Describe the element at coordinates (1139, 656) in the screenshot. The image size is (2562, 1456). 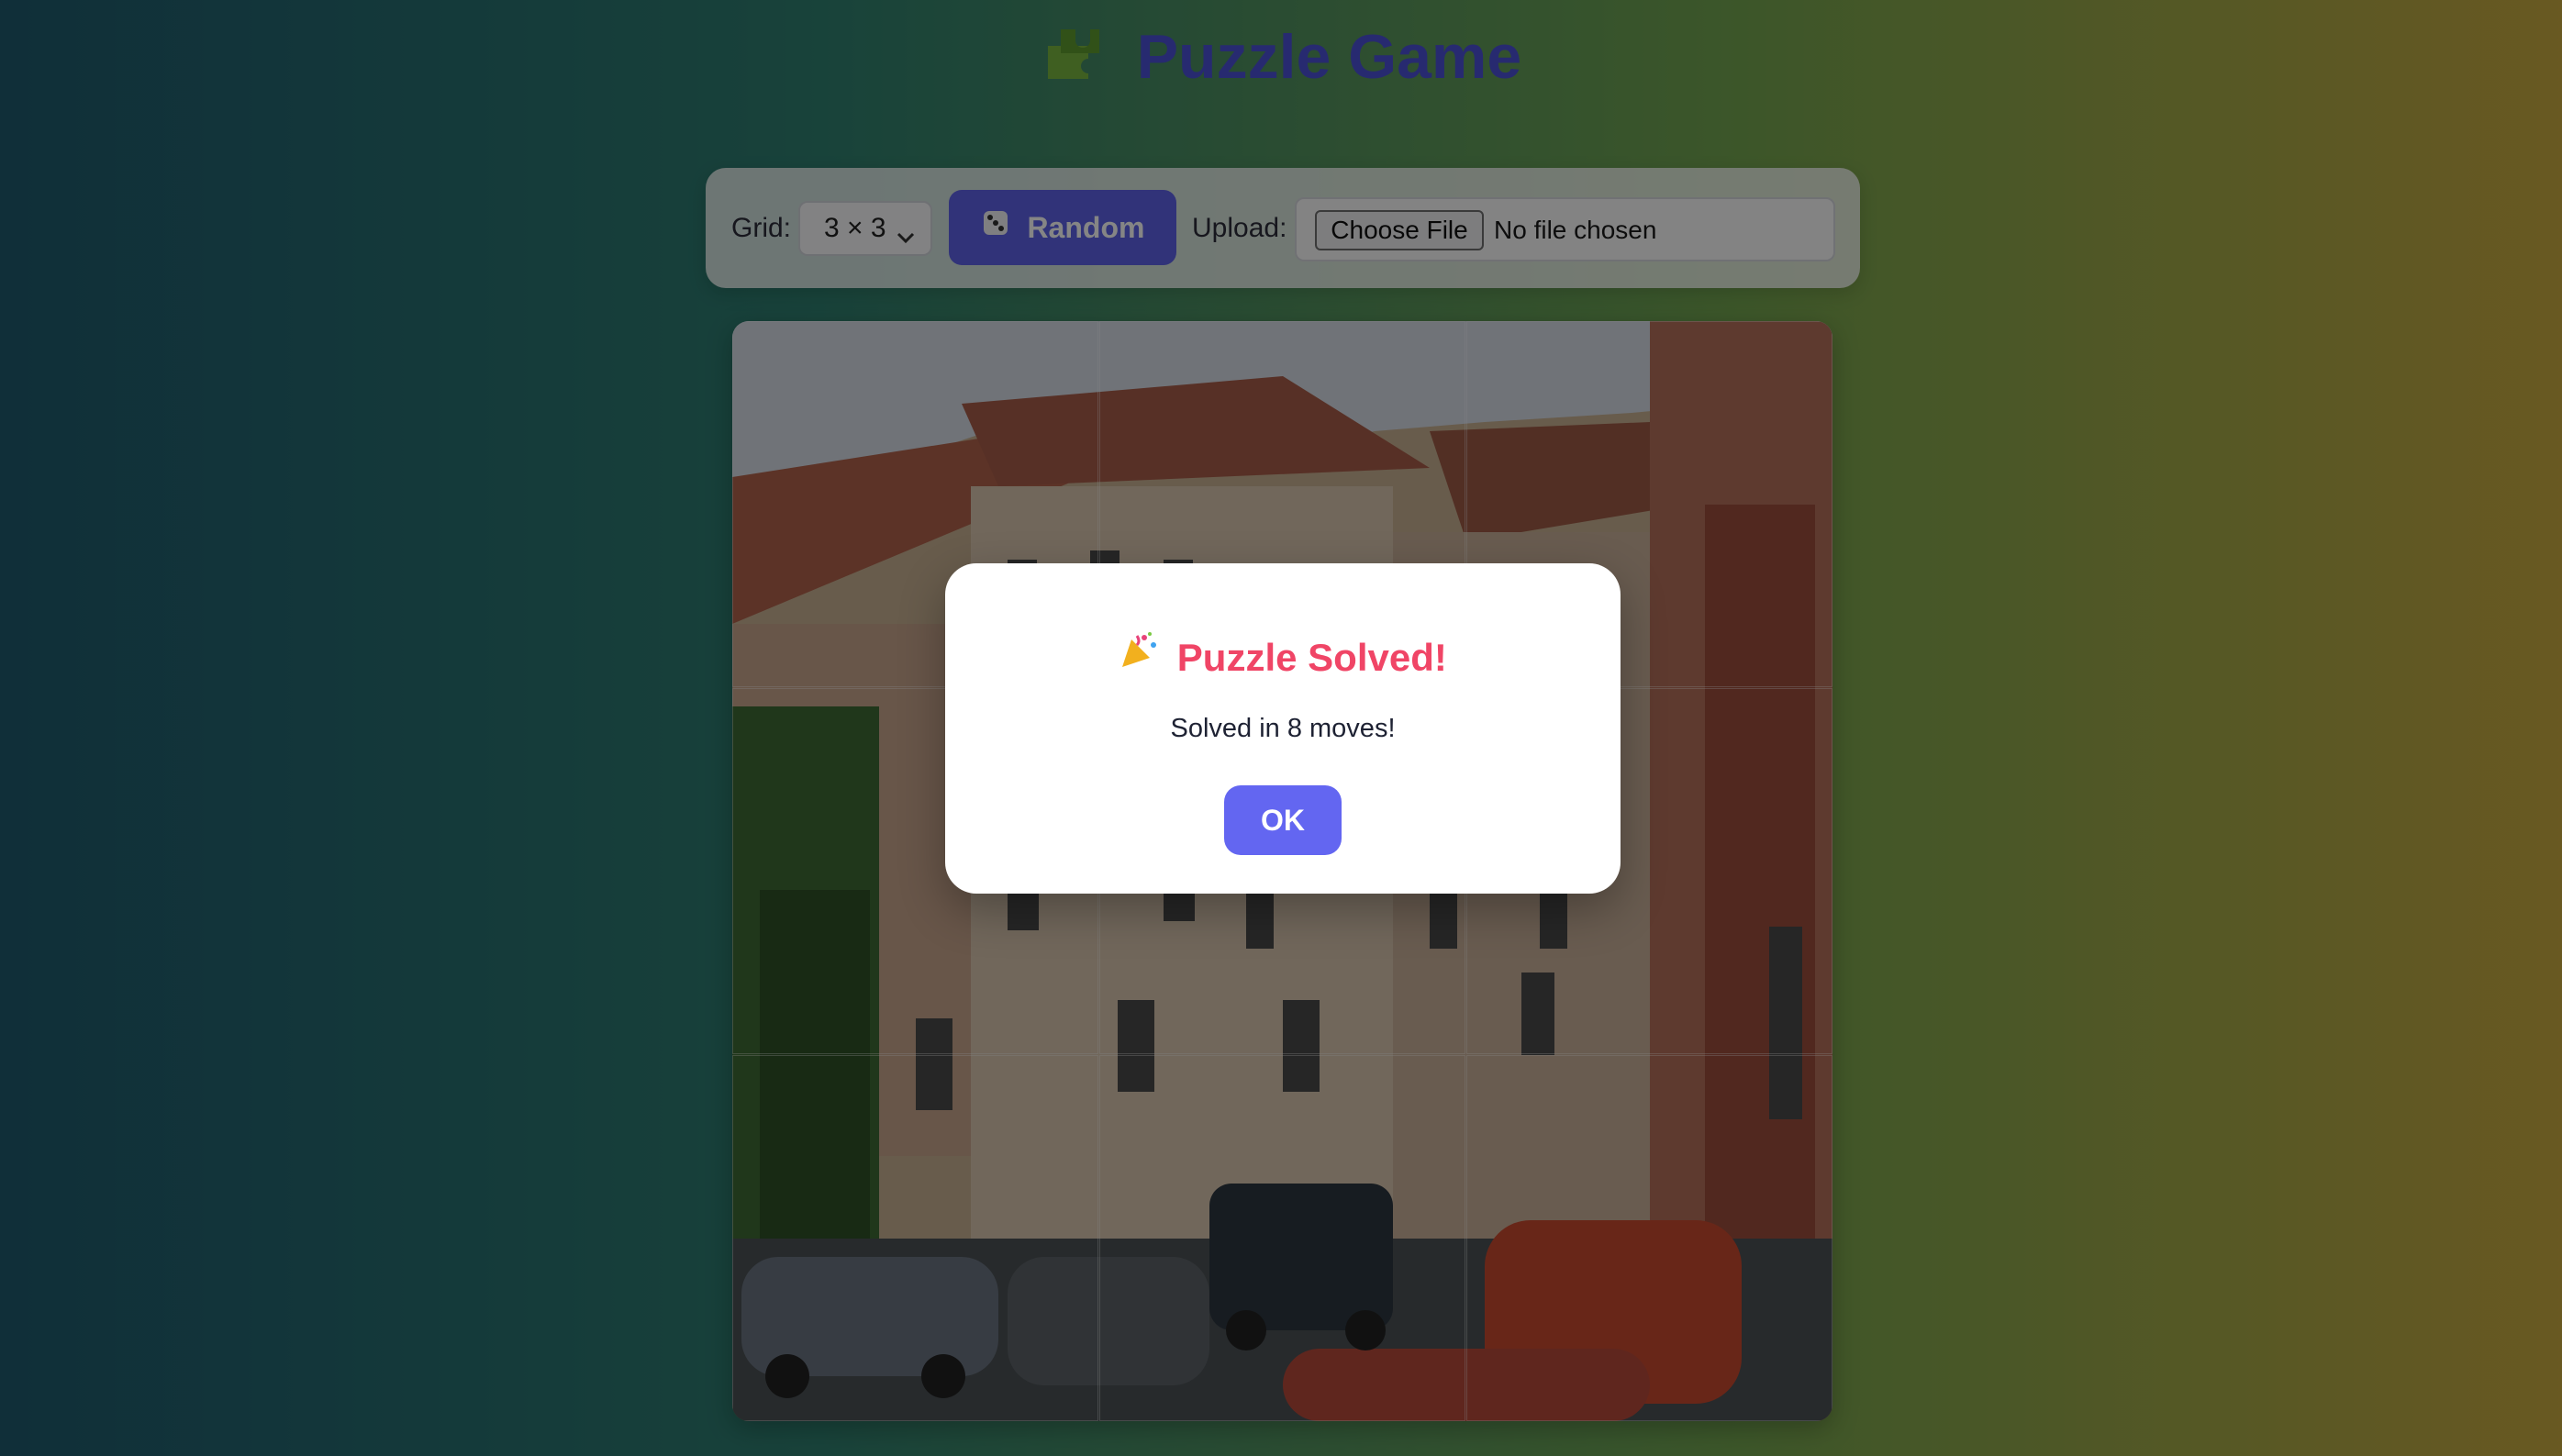
I see `party-icon` at that location.